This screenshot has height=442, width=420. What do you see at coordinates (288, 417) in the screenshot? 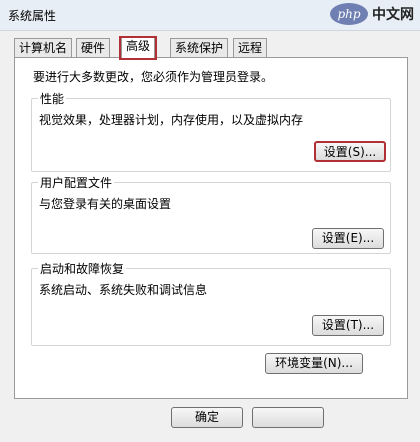
I see `cancel-button-partial` at bounding box center [288, 417].